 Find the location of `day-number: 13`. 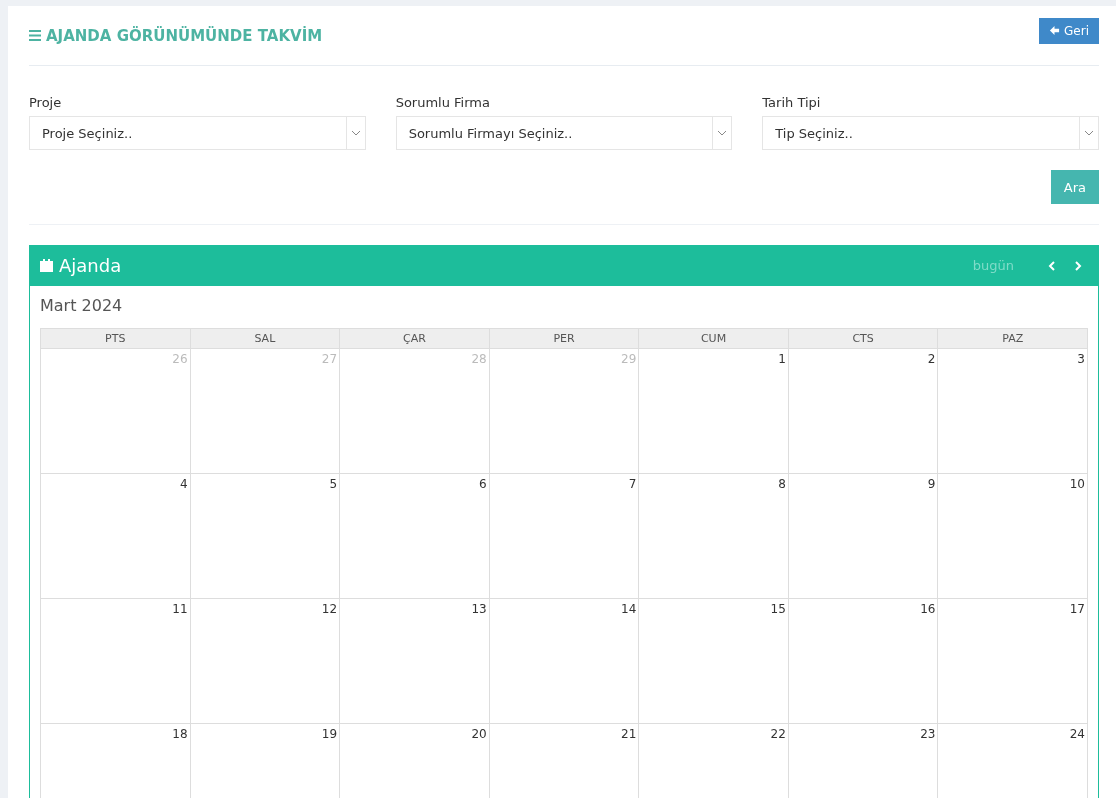

day-number: 13 is located at coordinates (479, 609).